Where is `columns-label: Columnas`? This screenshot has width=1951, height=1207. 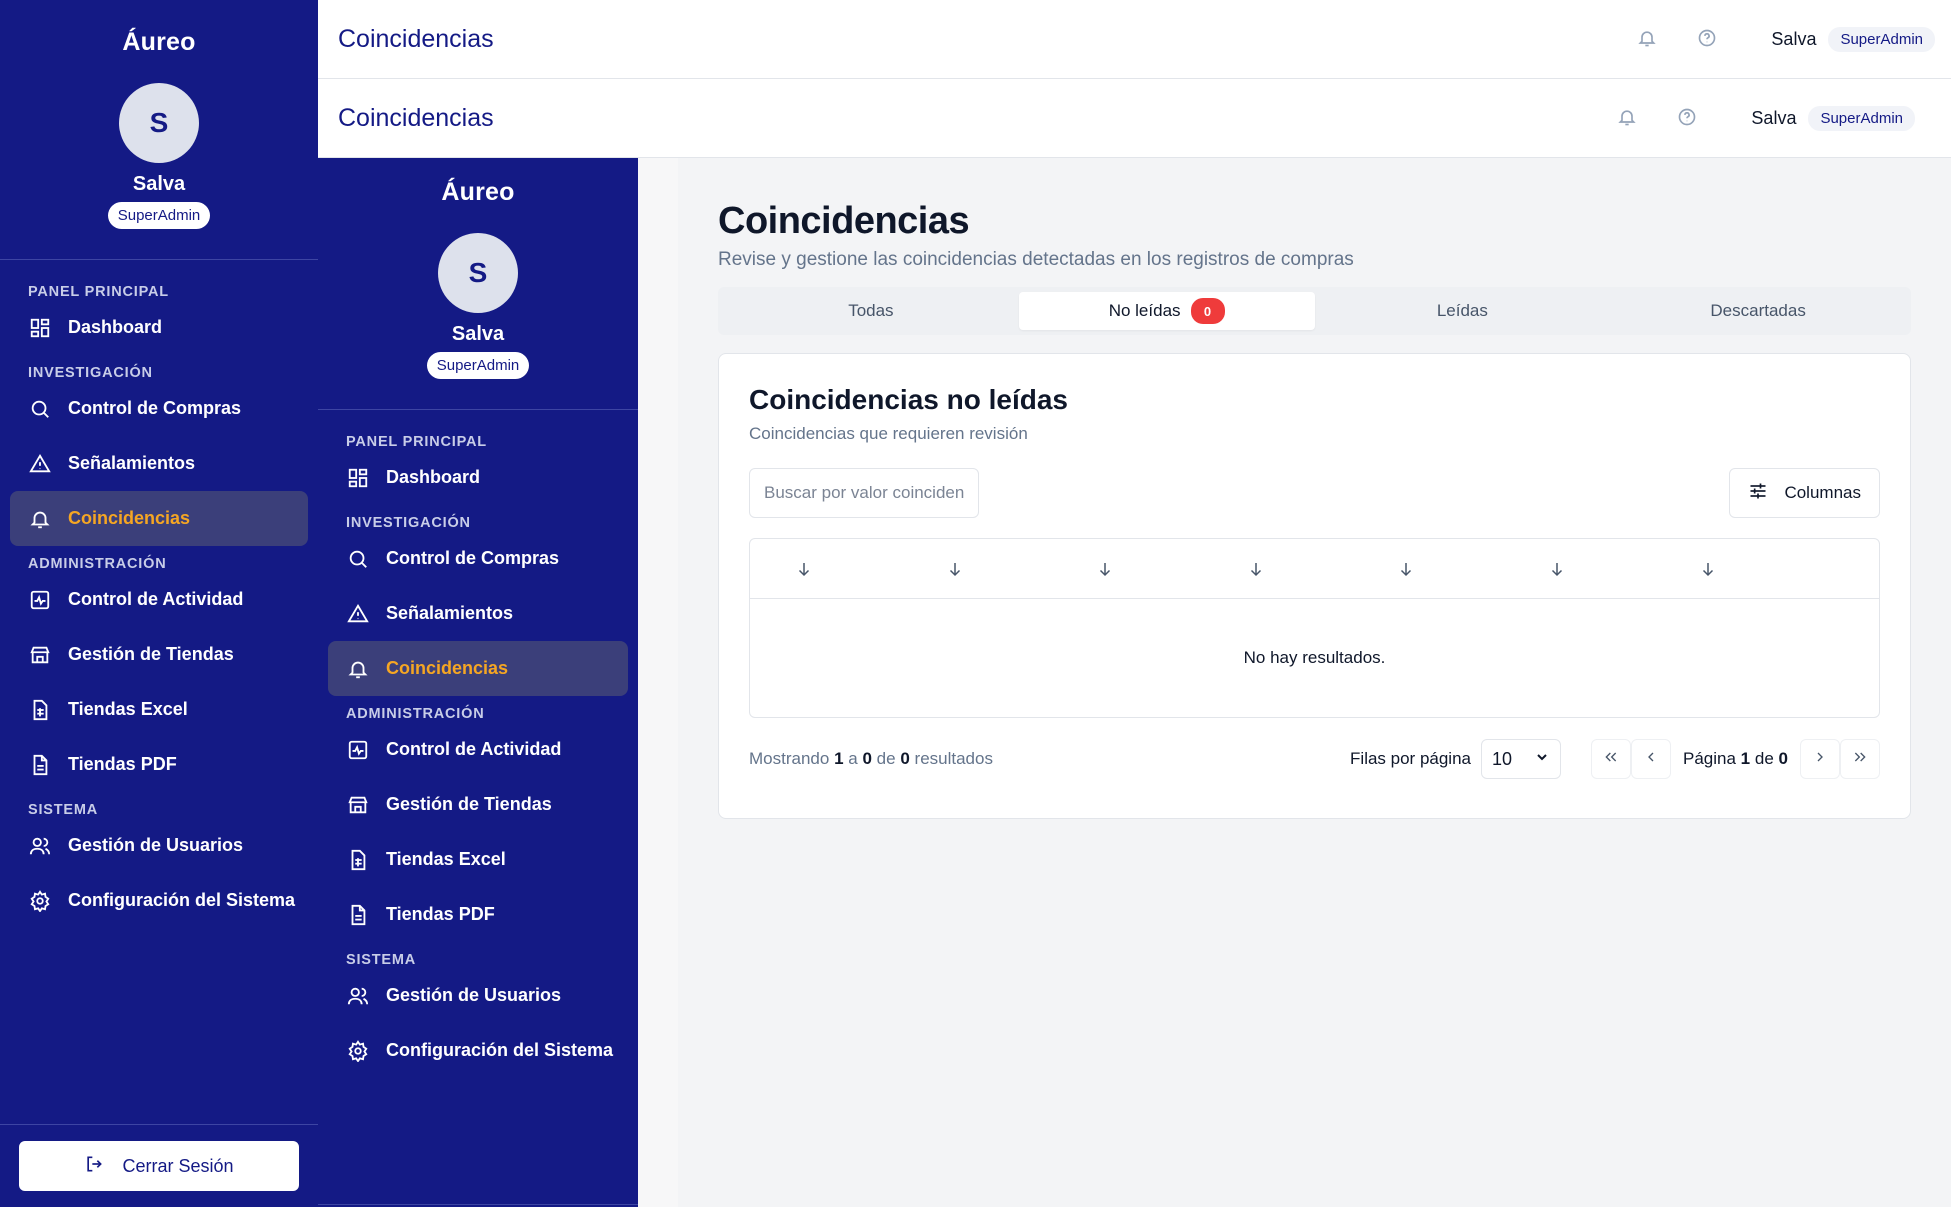 columns-label: Columnas is located at coordinates (1822, 492).